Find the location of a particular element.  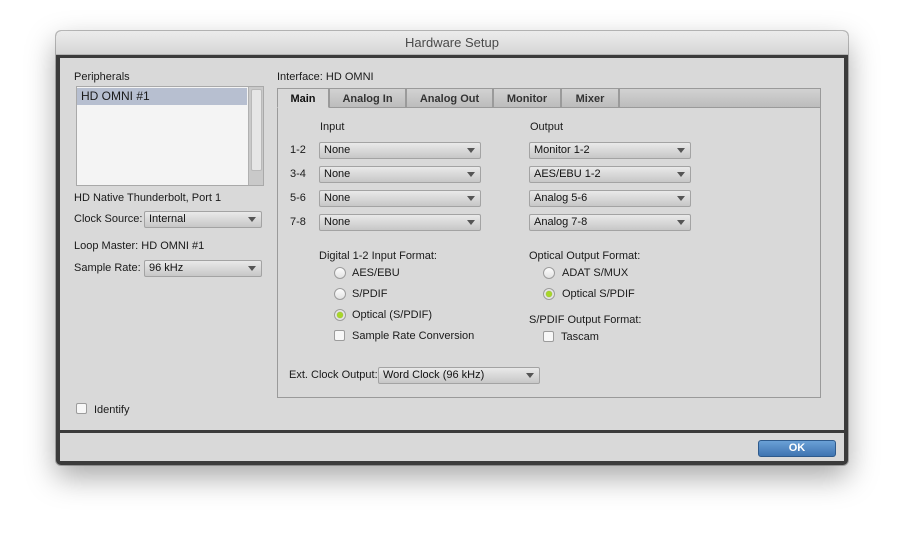

radio-label-adat-smux: ADAT S/MUX is located at coordinates (595, 273).